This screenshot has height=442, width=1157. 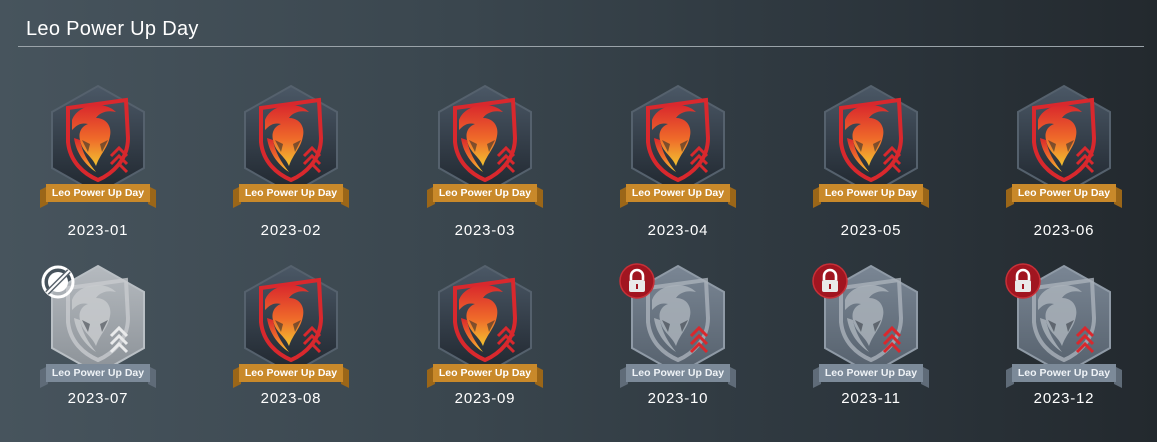 What do you see at coordinates (485, 398) in the screenshot?
I see `badge-date: 2023-09` at bounding box center [485, 398].